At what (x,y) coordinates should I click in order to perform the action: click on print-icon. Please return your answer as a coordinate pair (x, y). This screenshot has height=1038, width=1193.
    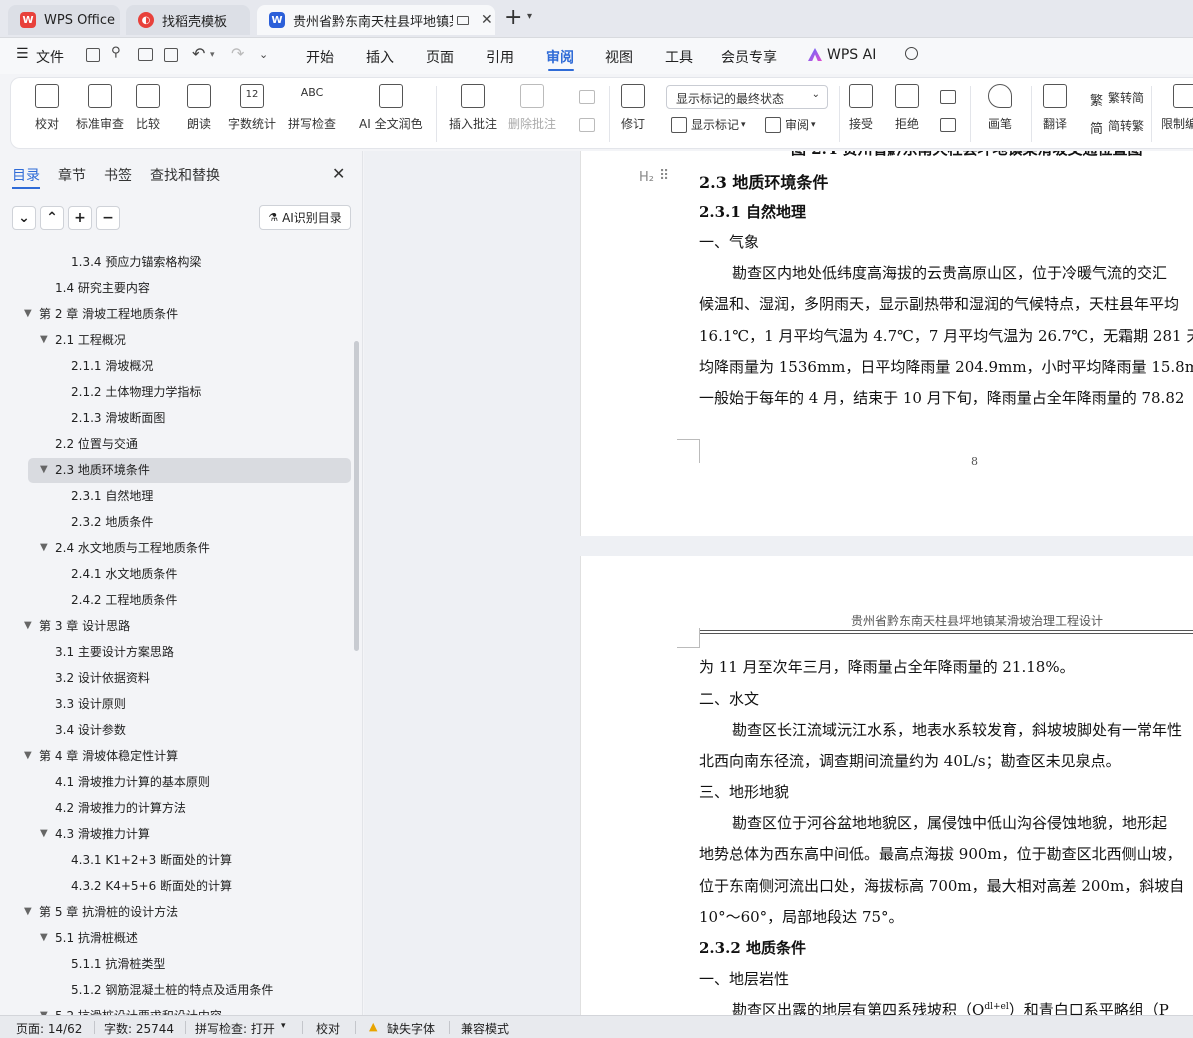
    Looking at the image, I should click on (145, 54).